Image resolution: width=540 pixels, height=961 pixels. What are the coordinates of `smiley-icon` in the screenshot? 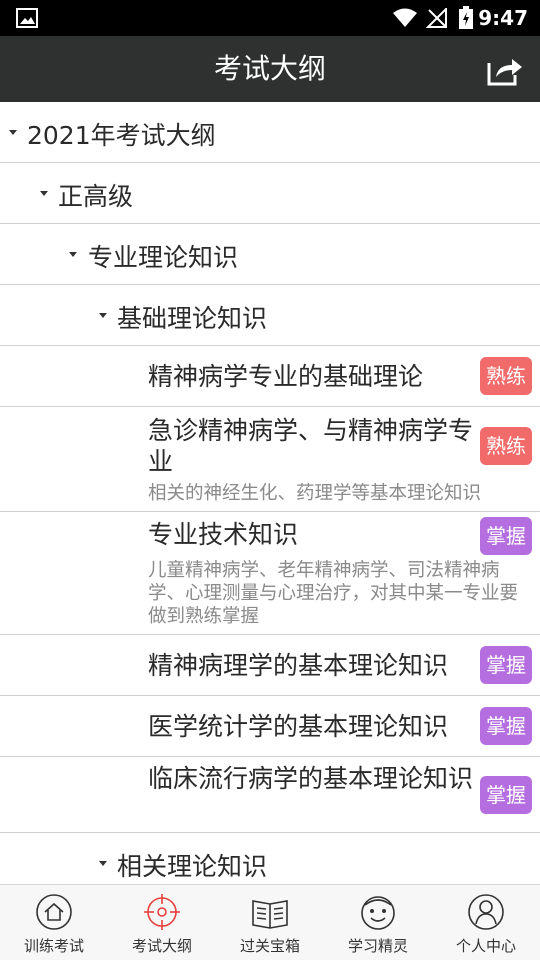 It's located at (378, 913).